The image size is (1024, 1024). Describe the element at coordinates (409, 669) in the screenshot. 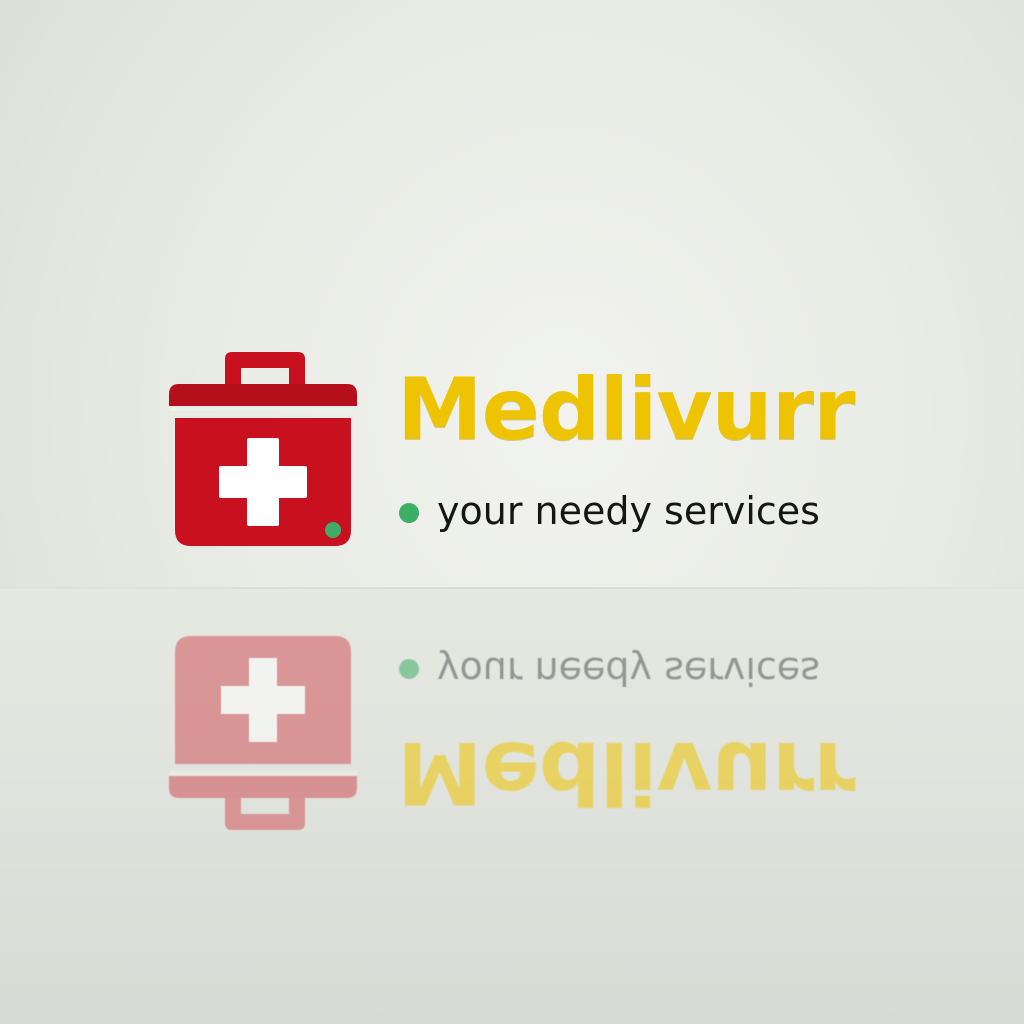

I see `green-dot-reflection-icon` at that location.